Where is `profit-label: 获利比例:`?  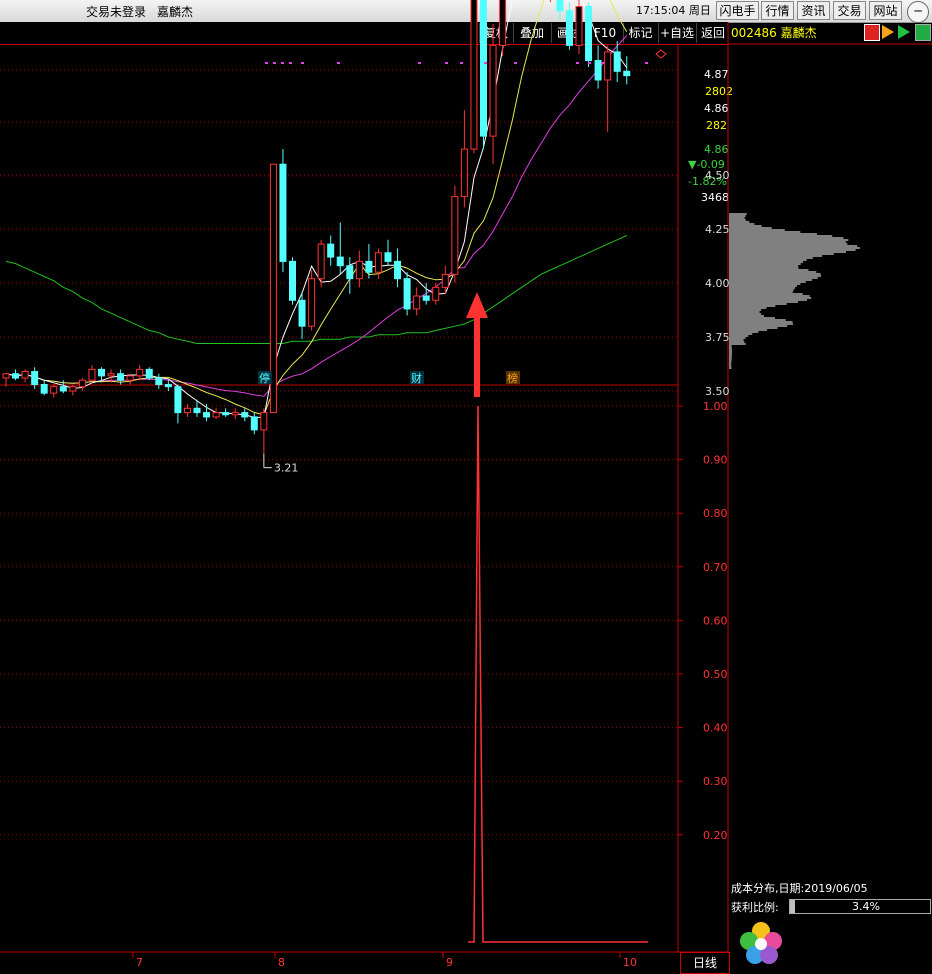 profit-label: 获利比例: is located at coordinates (755, 907).